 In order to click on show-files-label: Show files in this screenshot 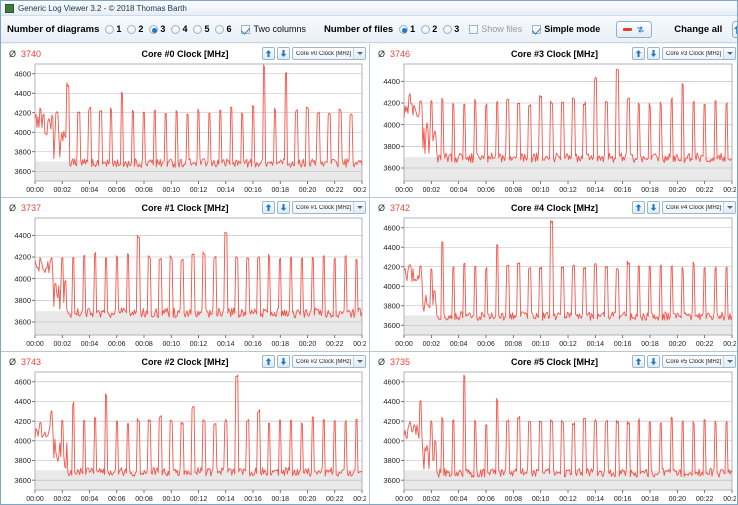, I will do `click(502, 29)`.